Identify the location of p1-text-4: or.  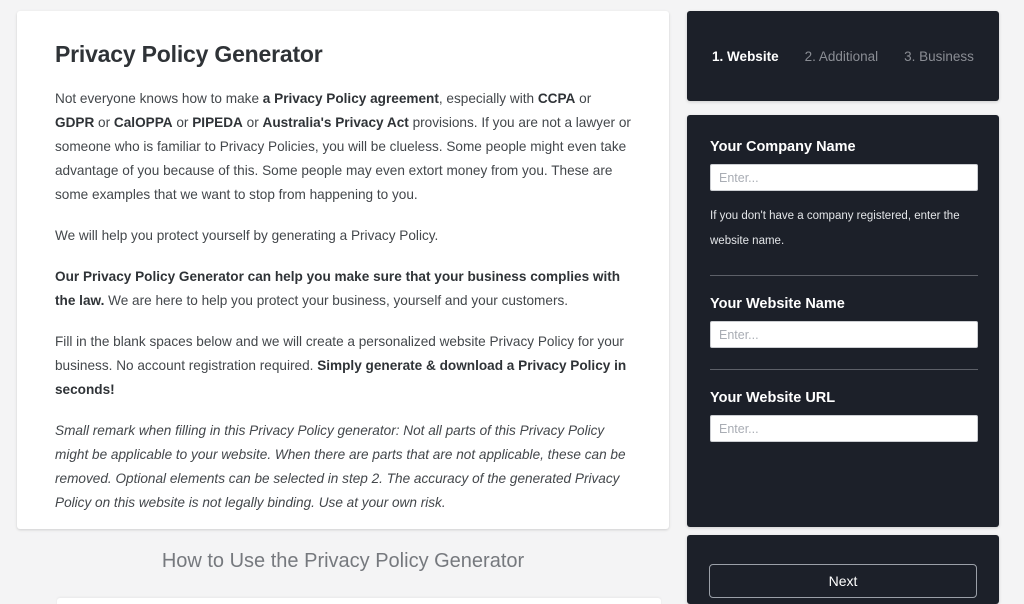
(104, 122).